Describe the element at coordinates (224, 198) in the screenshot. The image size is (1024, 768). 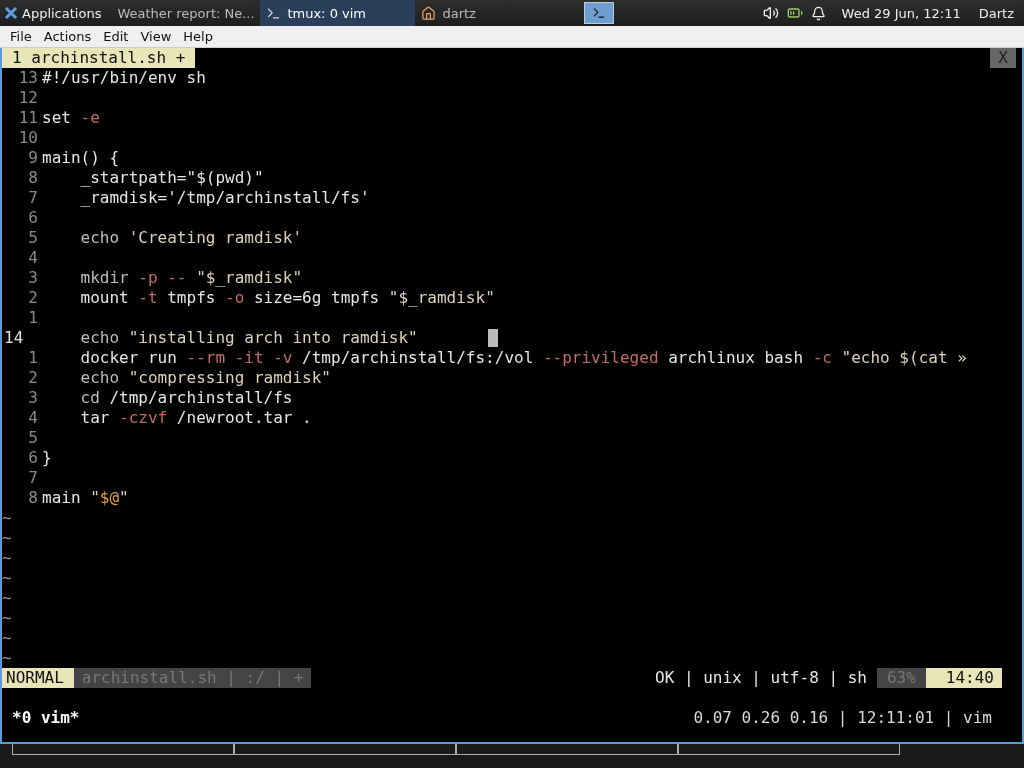
I see `code-line: _ramdisk='/tmp/archinstall/fs'` at that location.